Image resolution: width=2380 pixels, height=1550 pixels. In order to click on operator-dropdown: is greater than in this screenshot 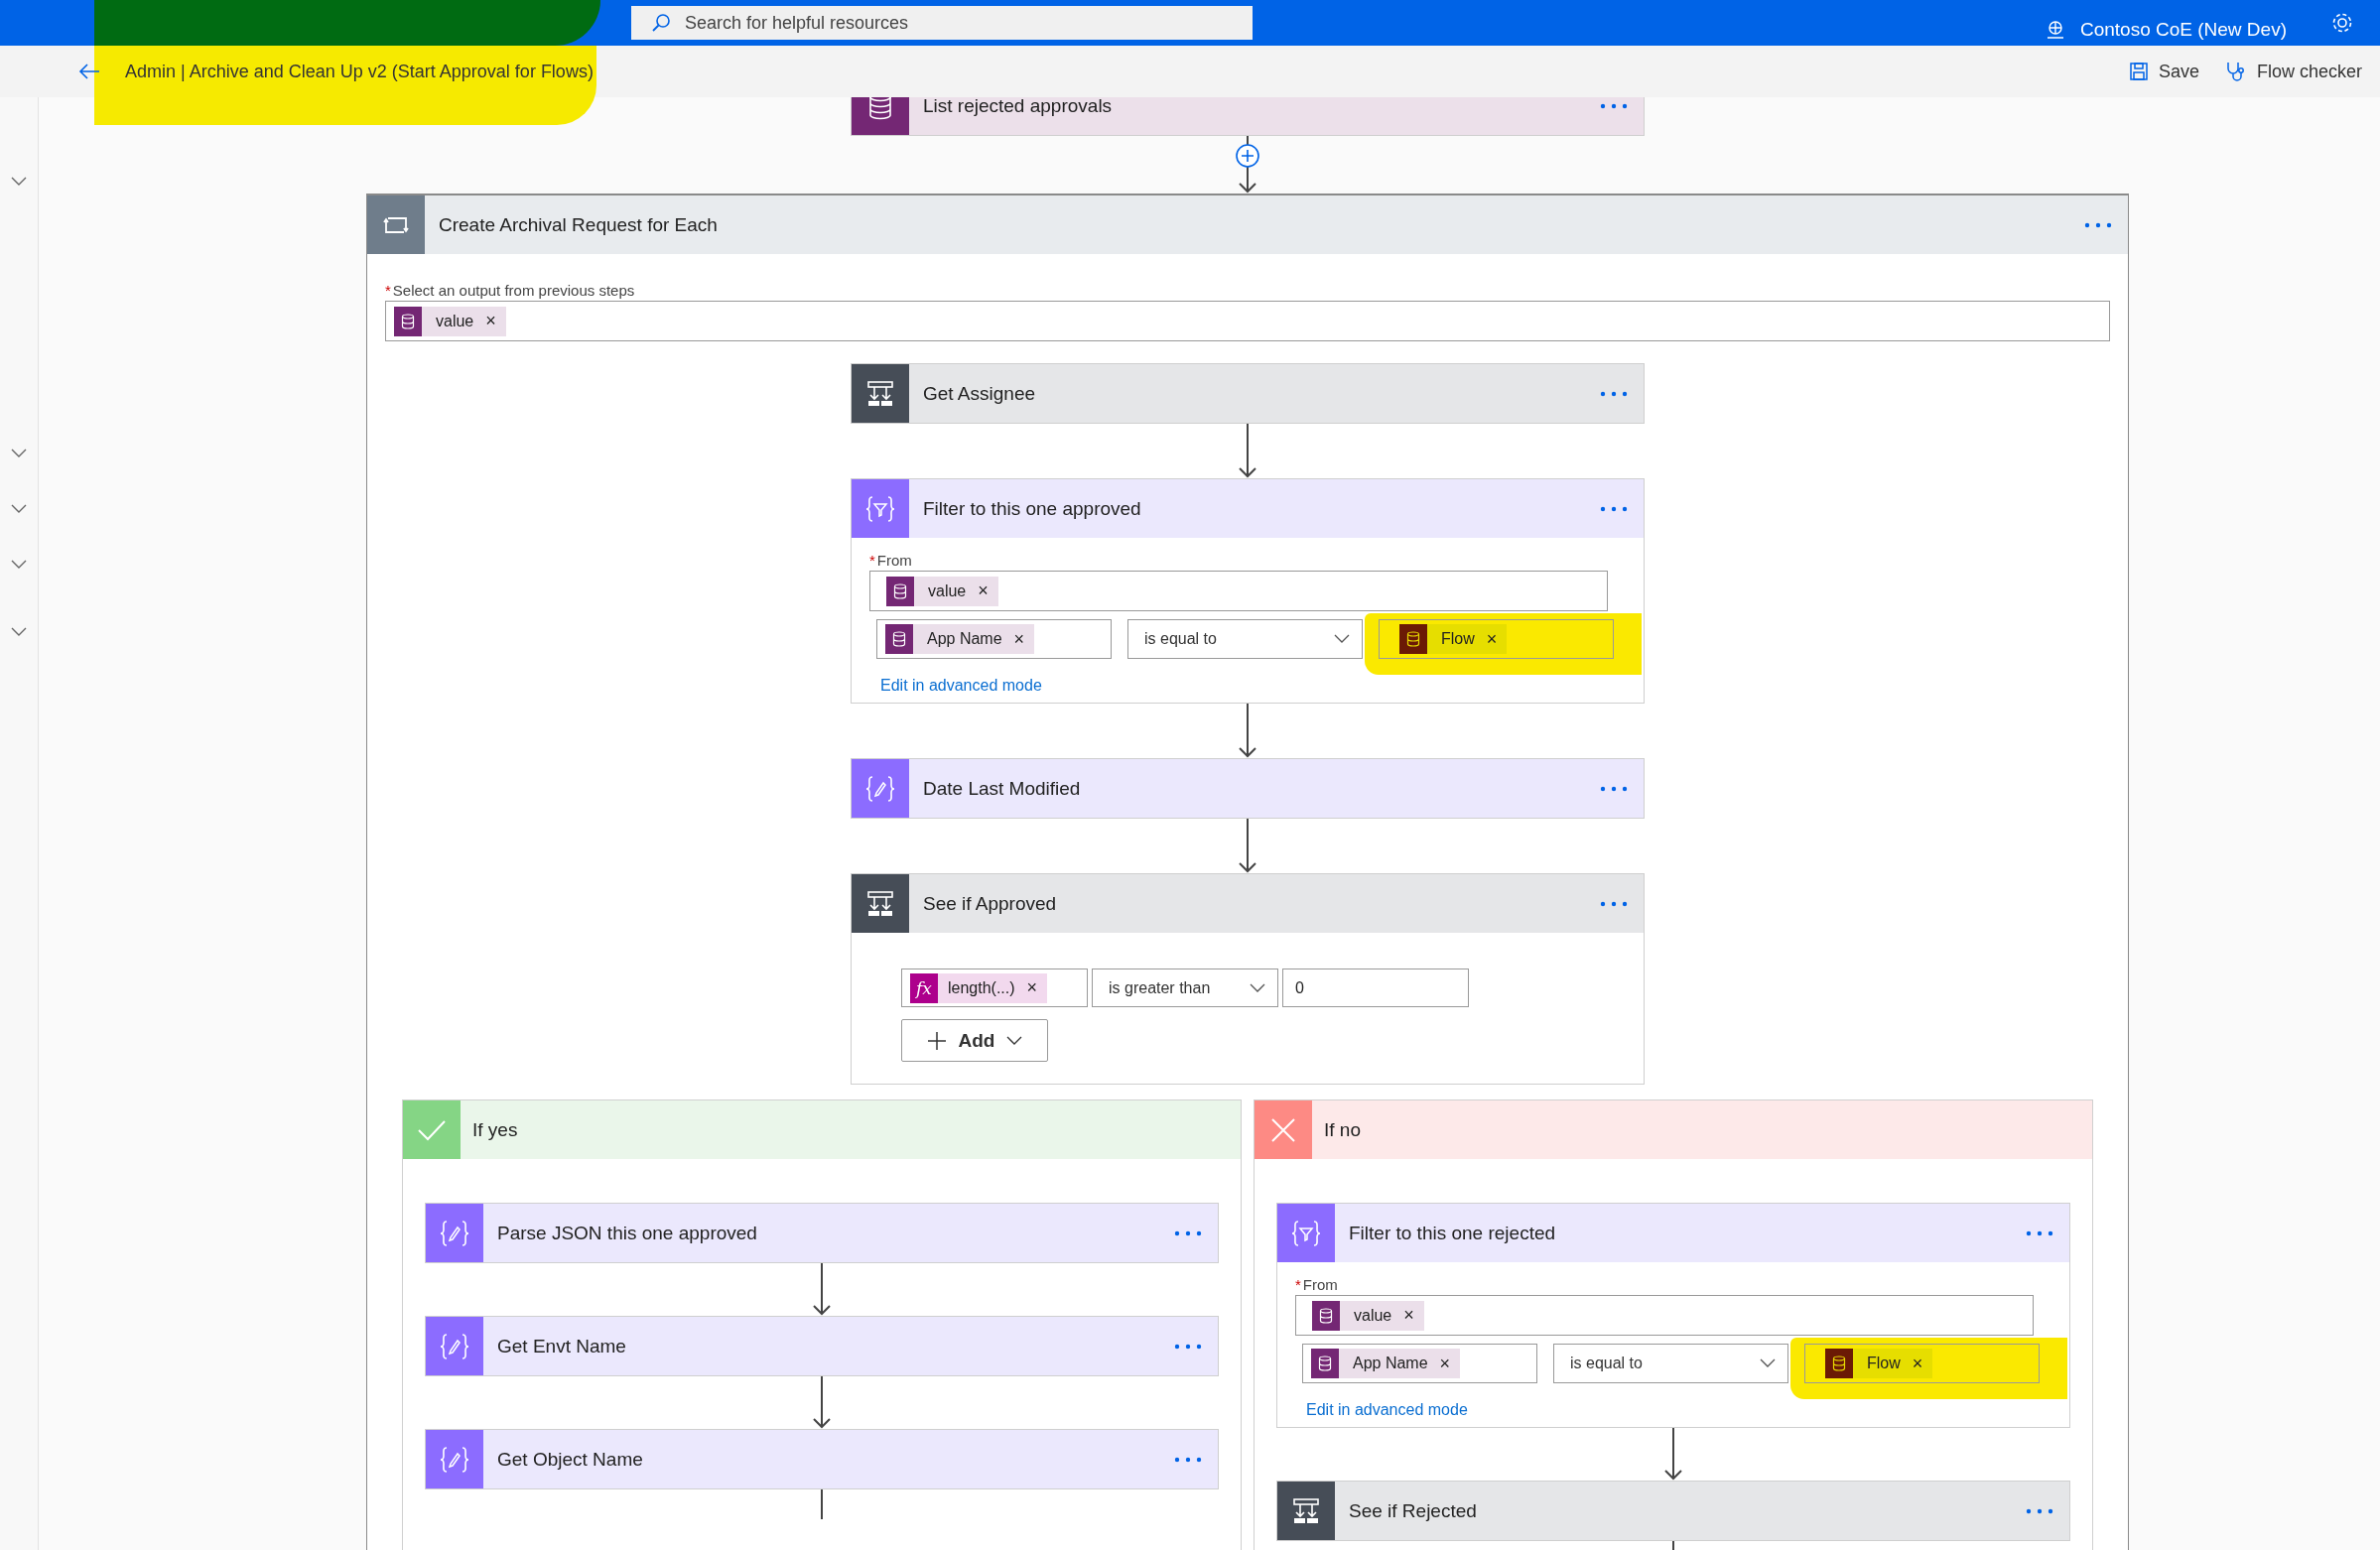, I will do `click(1185, 988)`.